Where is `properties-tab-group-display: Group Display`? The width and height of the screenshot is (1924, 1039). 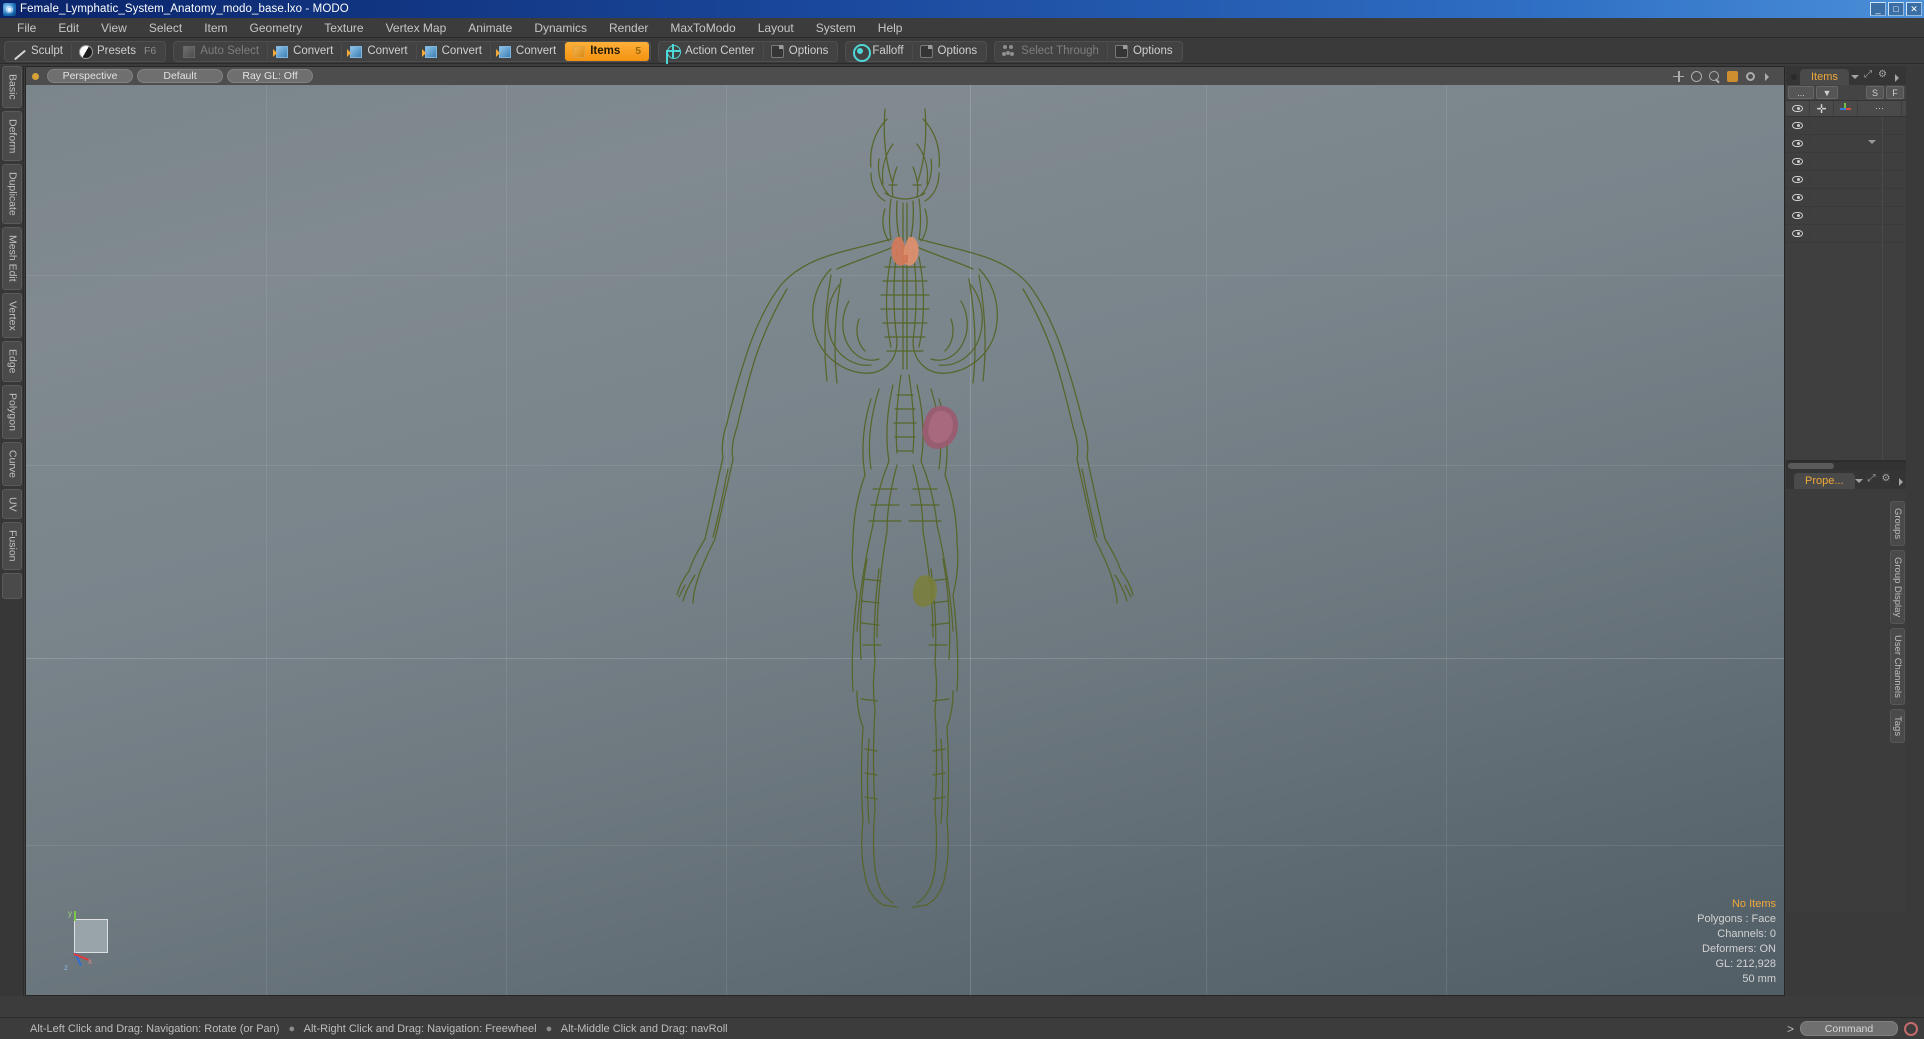
properties-tab-group-display: Group Display is located at coordinates (1897, 587).